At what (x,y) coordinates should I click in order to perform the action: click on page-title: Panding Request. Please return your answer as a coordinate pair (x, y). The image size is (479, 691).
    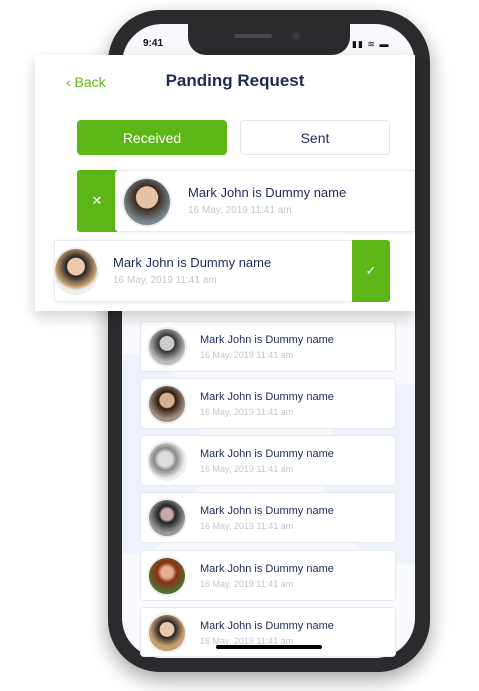
    Looking at the image, I should click on (235, 80).